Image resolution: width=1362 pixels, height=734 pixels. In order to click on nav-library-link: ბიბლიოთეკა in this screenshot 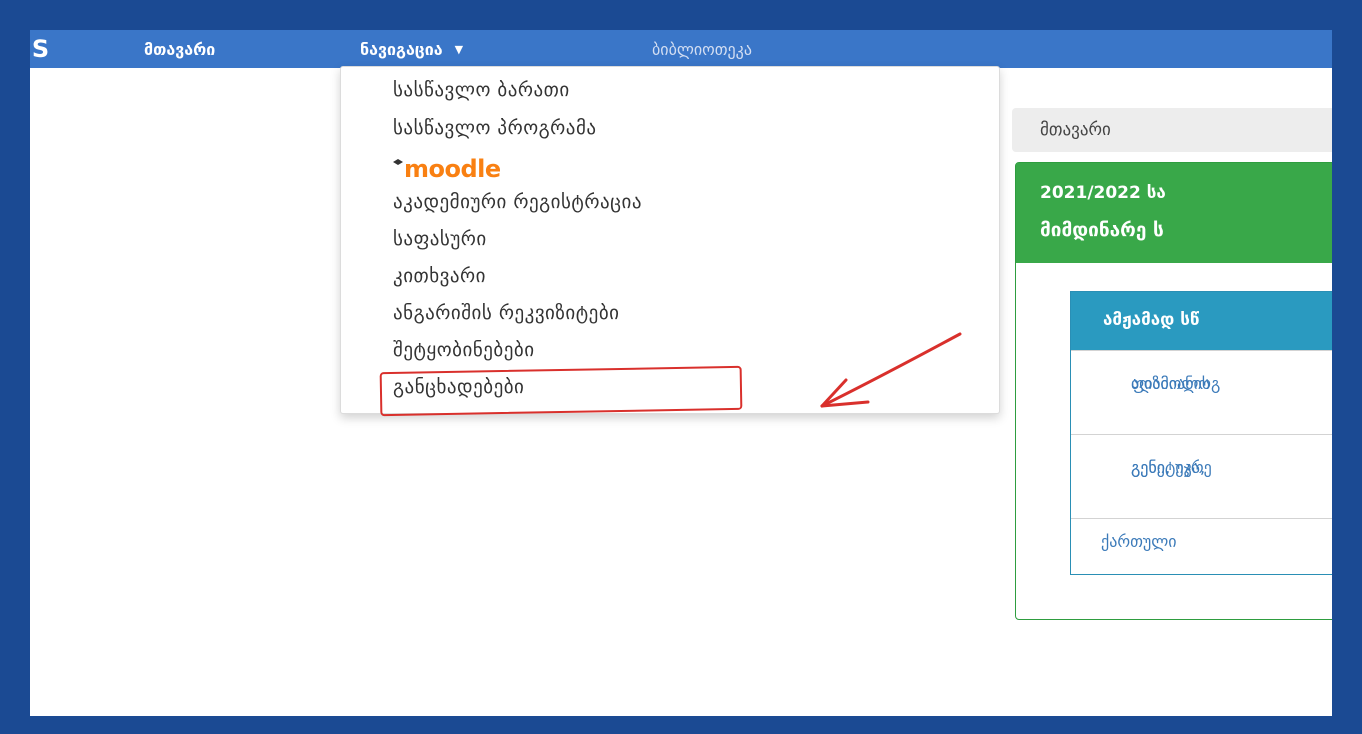, I will do `click(702, 49)`.